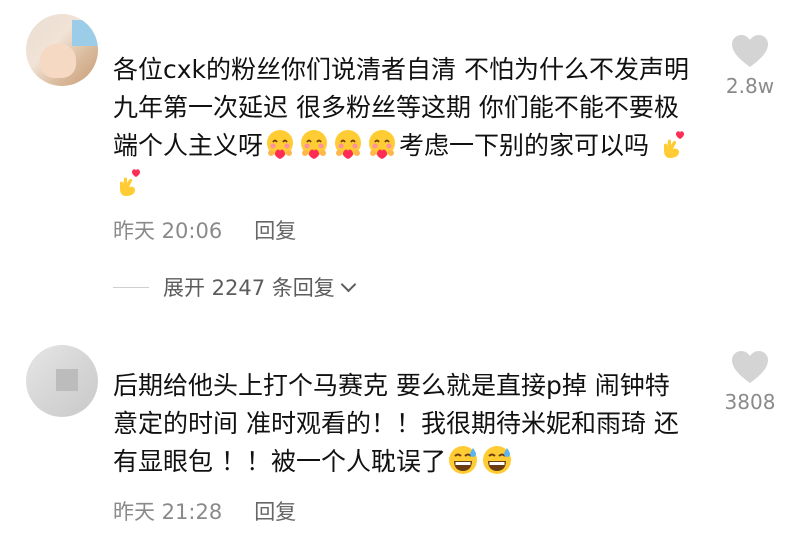 Image resolution: width=800 pixels, height=547 pixels. Describe the element at coordinates (524, 145) in the screenshot. I see `comment-text-part: 考虑一下别的家可以吗` at that location.